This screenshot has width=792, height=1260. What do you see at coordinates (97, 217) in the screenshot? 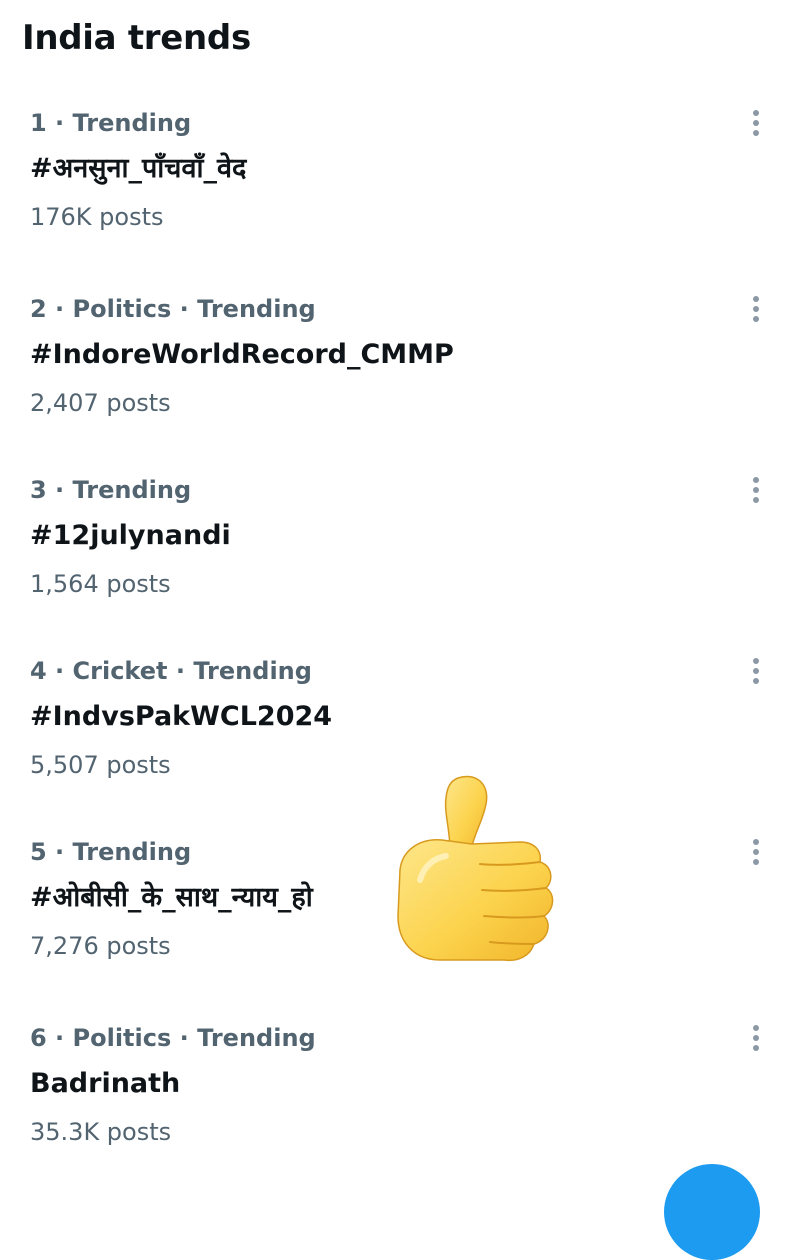
I see `trend-post-count: 176K posts` at bounding box center [97, 217].